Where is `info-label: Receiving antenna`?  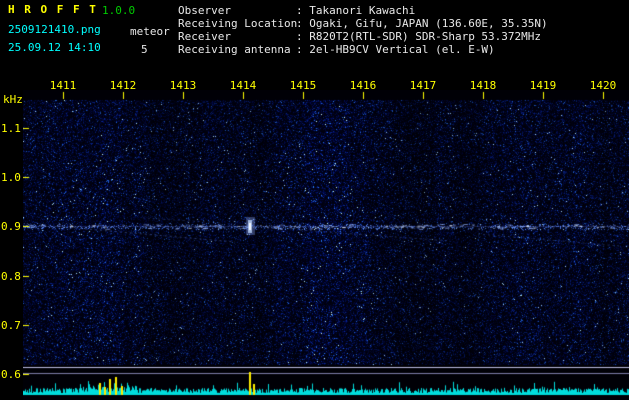 info-label: Receiving antenna is located at coordinates (234, 49).